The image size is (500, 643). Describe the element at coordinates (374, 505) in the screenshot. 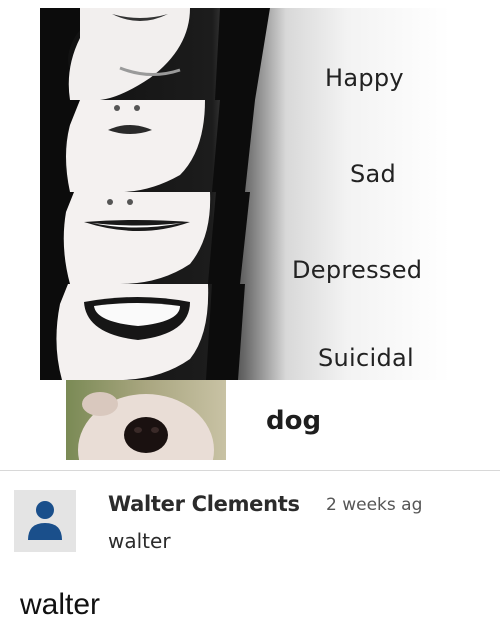

I see `comment-timestamp: 2 weeks ag` at that location.